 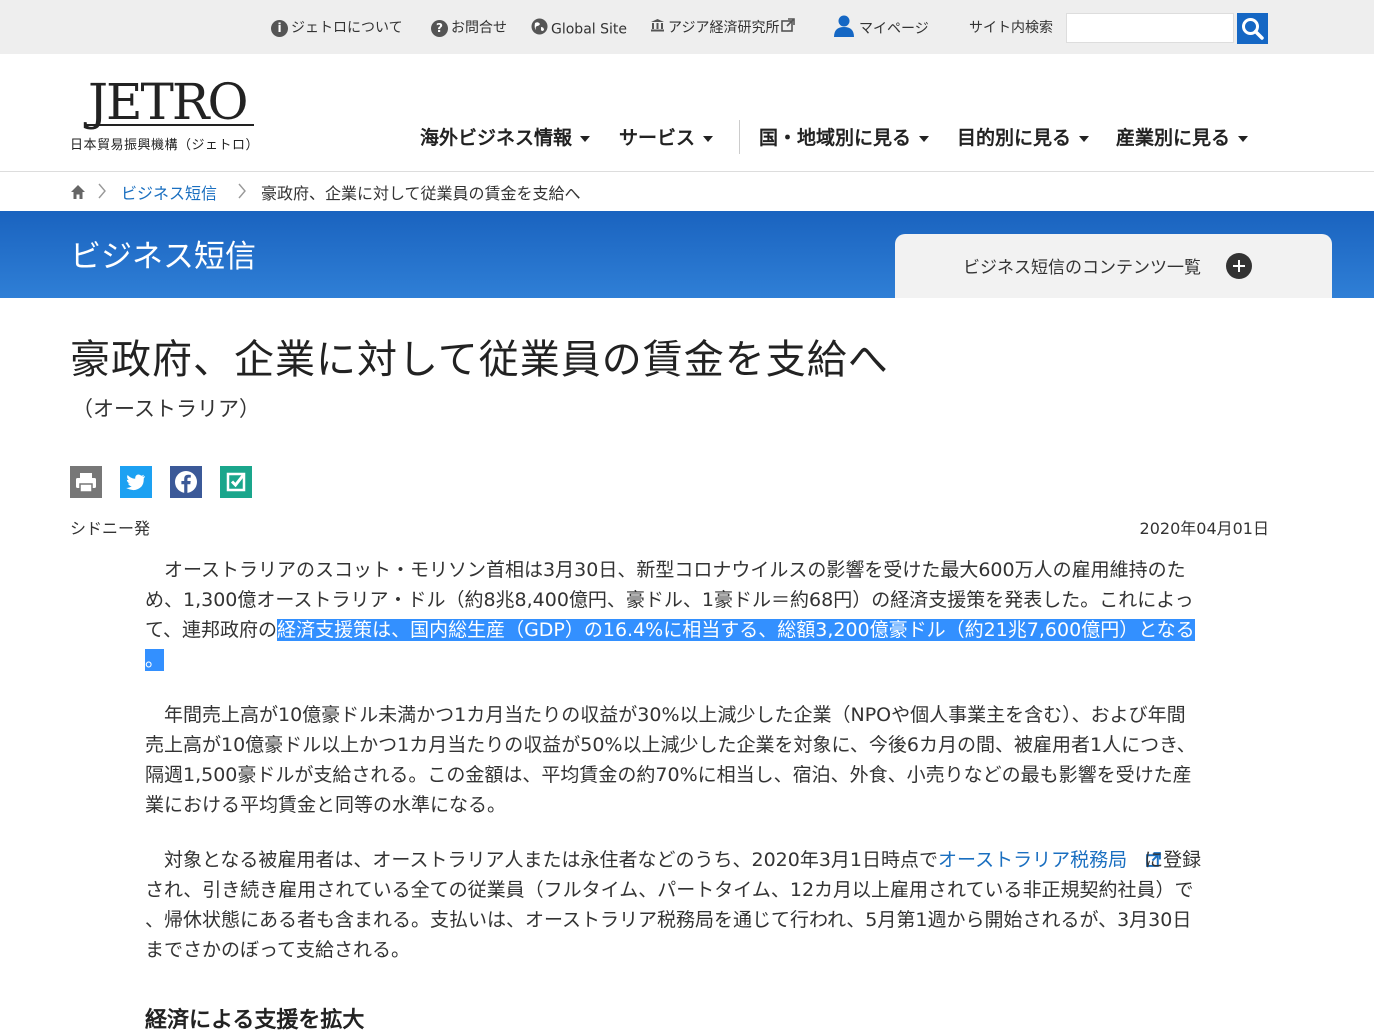 I want to click on facebook-share-button, so click(x=186, y=482).